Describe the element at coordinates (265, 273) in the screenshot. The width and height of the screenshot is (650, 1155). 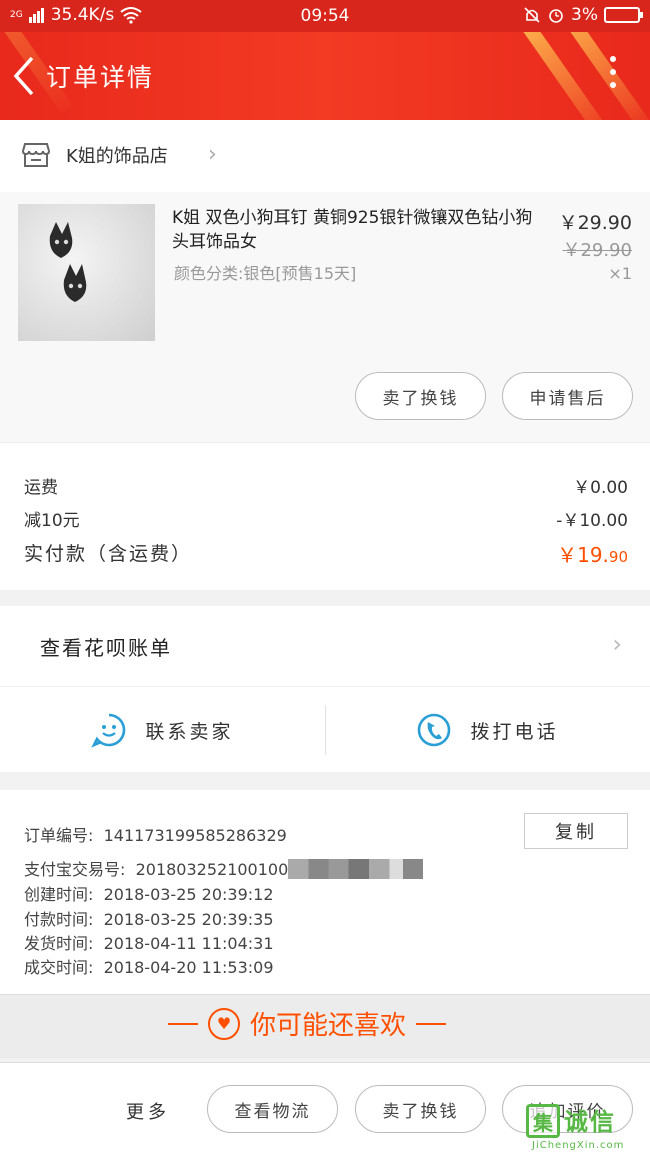
I see `product-spec: 颜色分类:银色[预售15天]` at that location.